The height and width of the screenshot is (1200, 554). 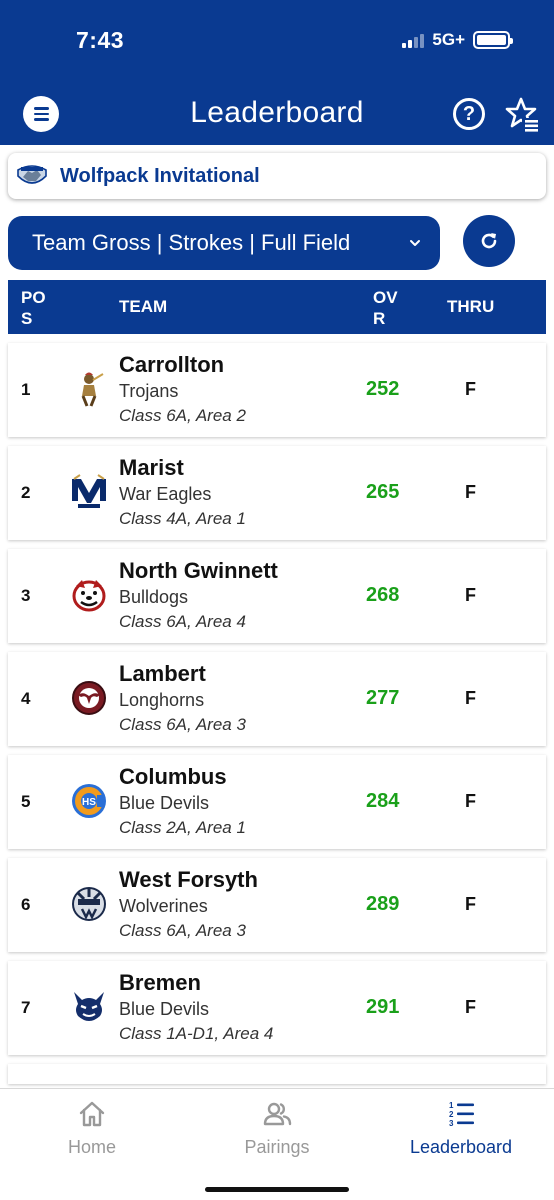 What do you see at coordinates (91, 1147) in the screenshot?
I see `nav-home-label: Home` at bounding box center [91, 1147].